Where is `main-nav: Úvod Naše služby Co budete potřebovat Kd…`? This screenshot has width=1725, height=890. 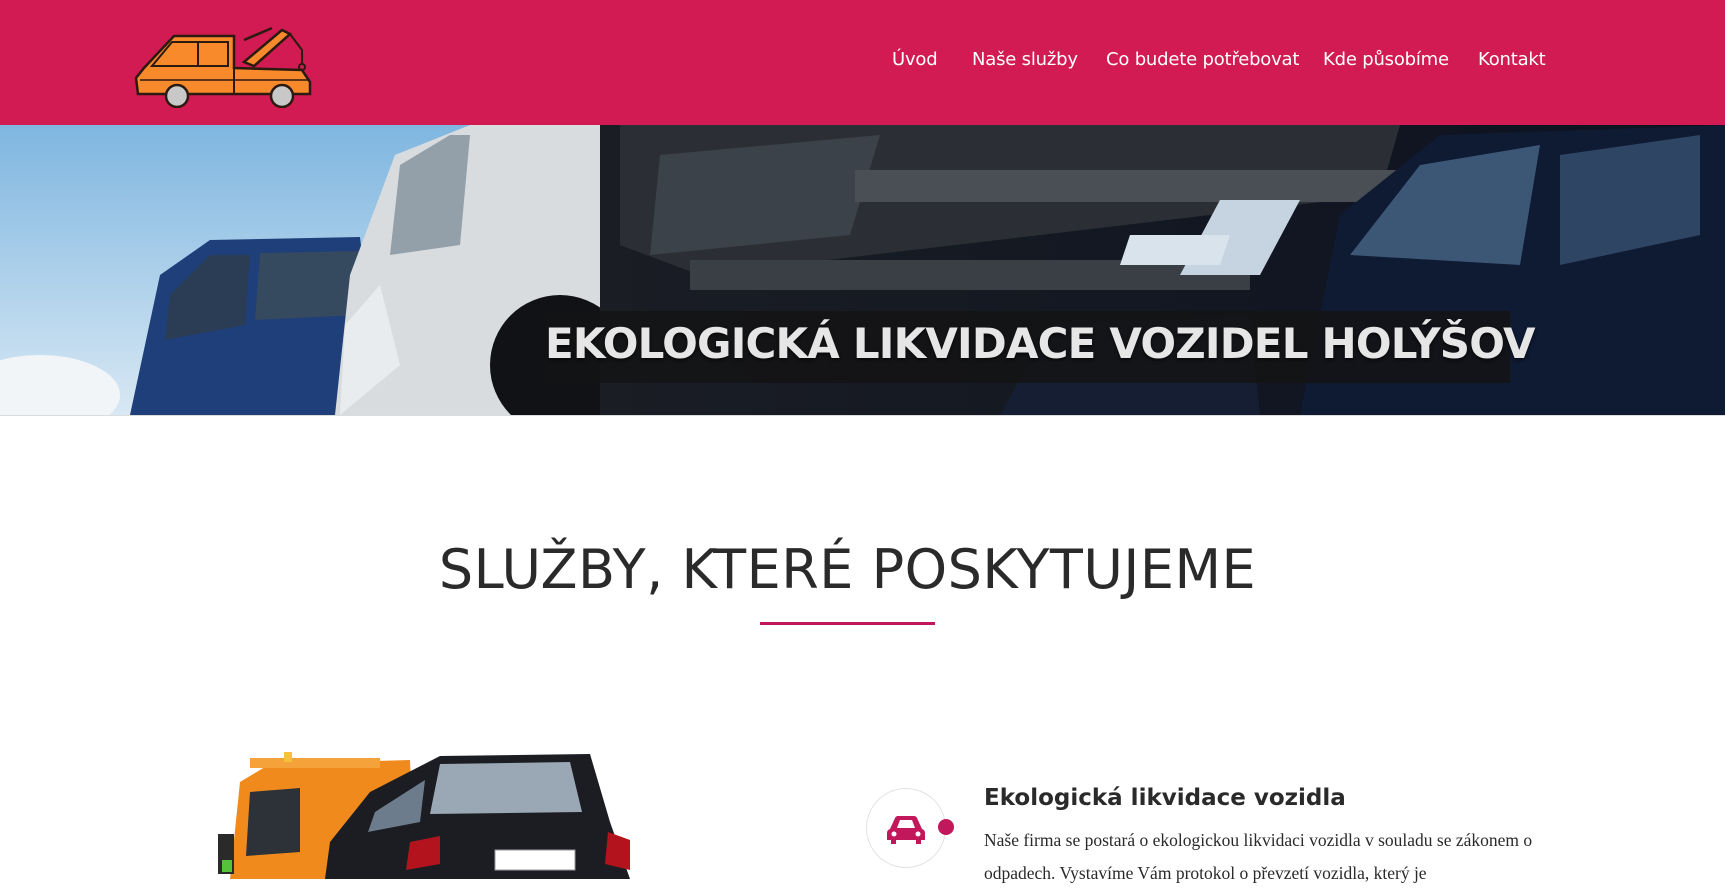 main-nav: Úvod Naše služby Co budete potřebovat Kd… is located at coordinates (862, 64).